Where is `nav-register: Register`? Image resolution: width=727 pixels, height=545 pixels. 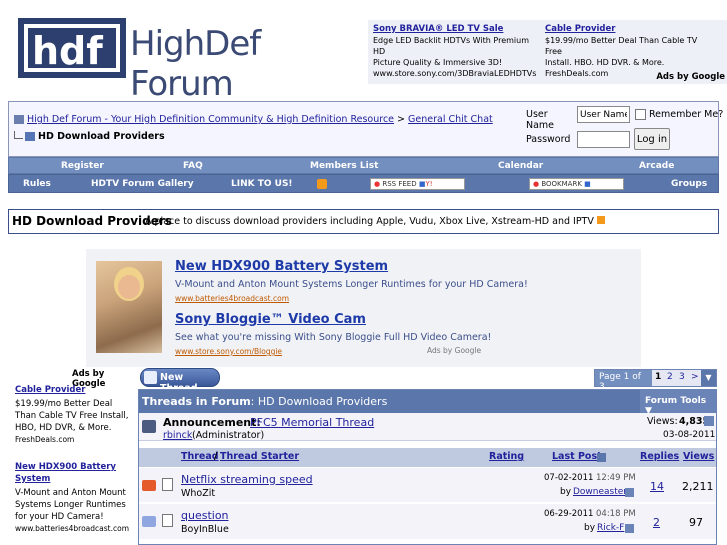
nav-register: Register is located at coordinates (82, 166).